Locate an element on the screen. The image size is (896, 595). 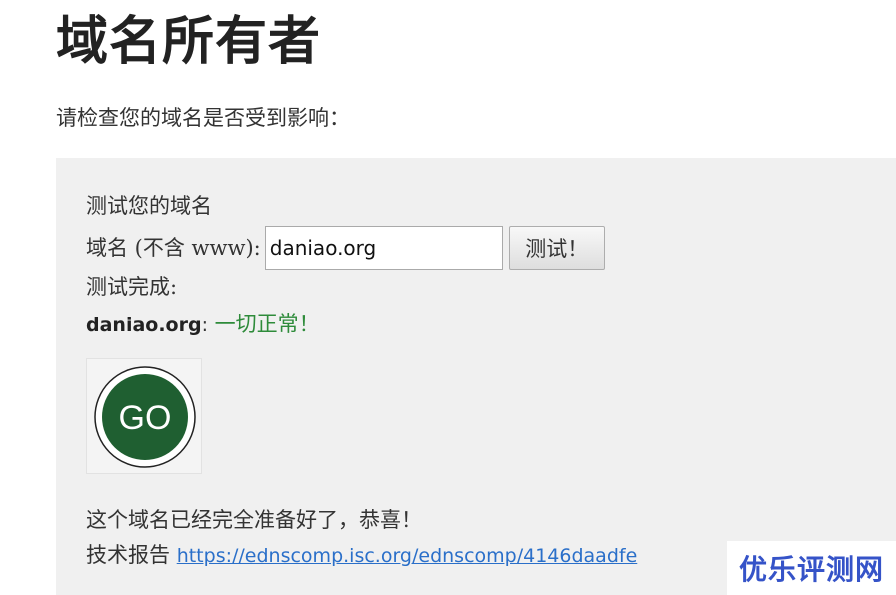
domain-input is located at coordinates (383, 248).